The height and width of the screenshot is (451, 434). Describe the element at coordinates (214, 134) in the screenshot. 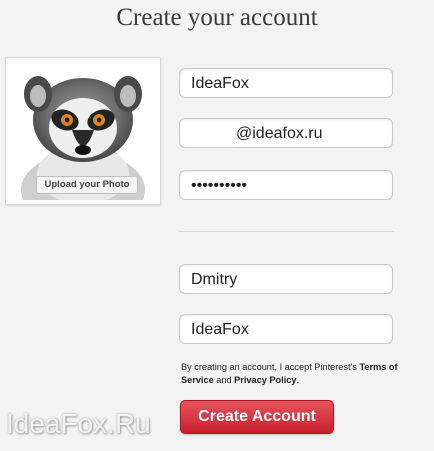

I see `redacted-email-blur` at that location.